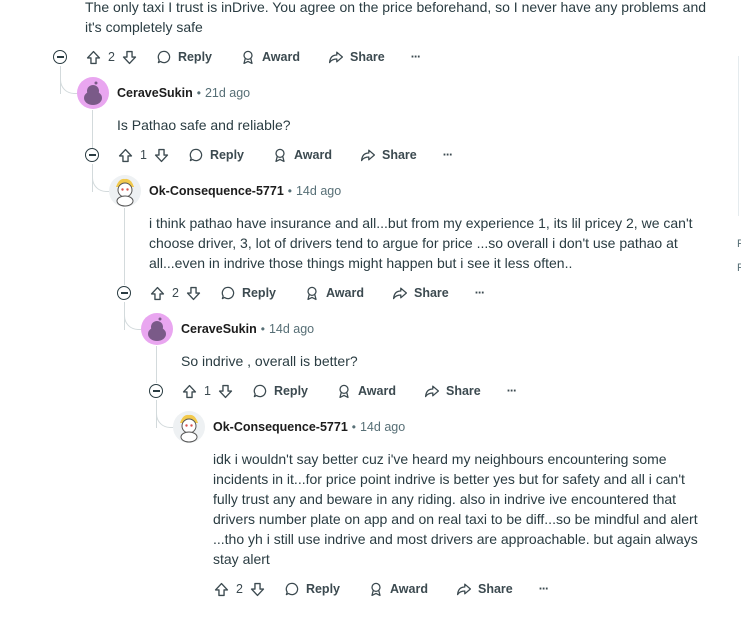  I want to click on sidebar-border, so click(738, 136).